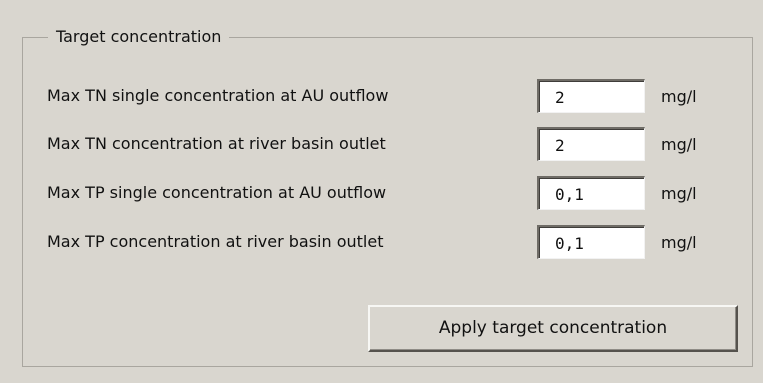 This screenshot has height=390, width=779. What do you see at coordinates (679, 96) in the screenshot?
I see `max-tn-single-au-outflow-unit: mg/l` at bounding box center [679, 96].